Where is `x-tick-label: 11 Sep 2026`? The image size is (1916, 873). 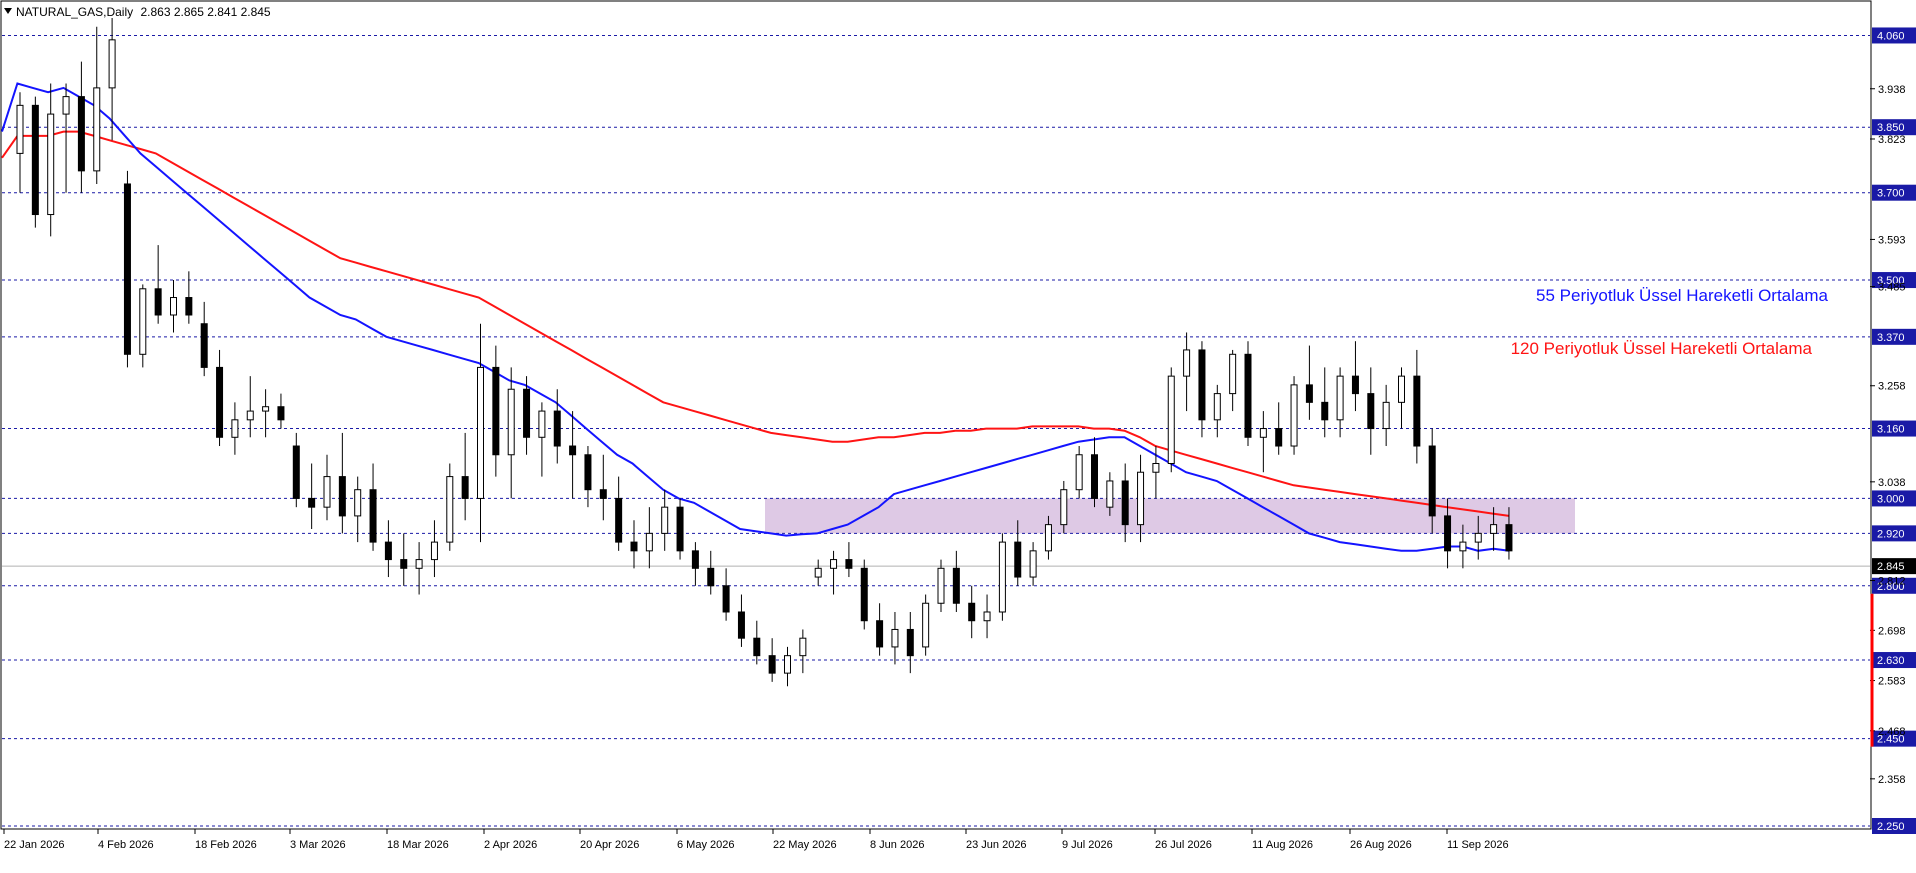
x-tick-label: 11 Sep 2026 is located at coordinates (1478, 845).